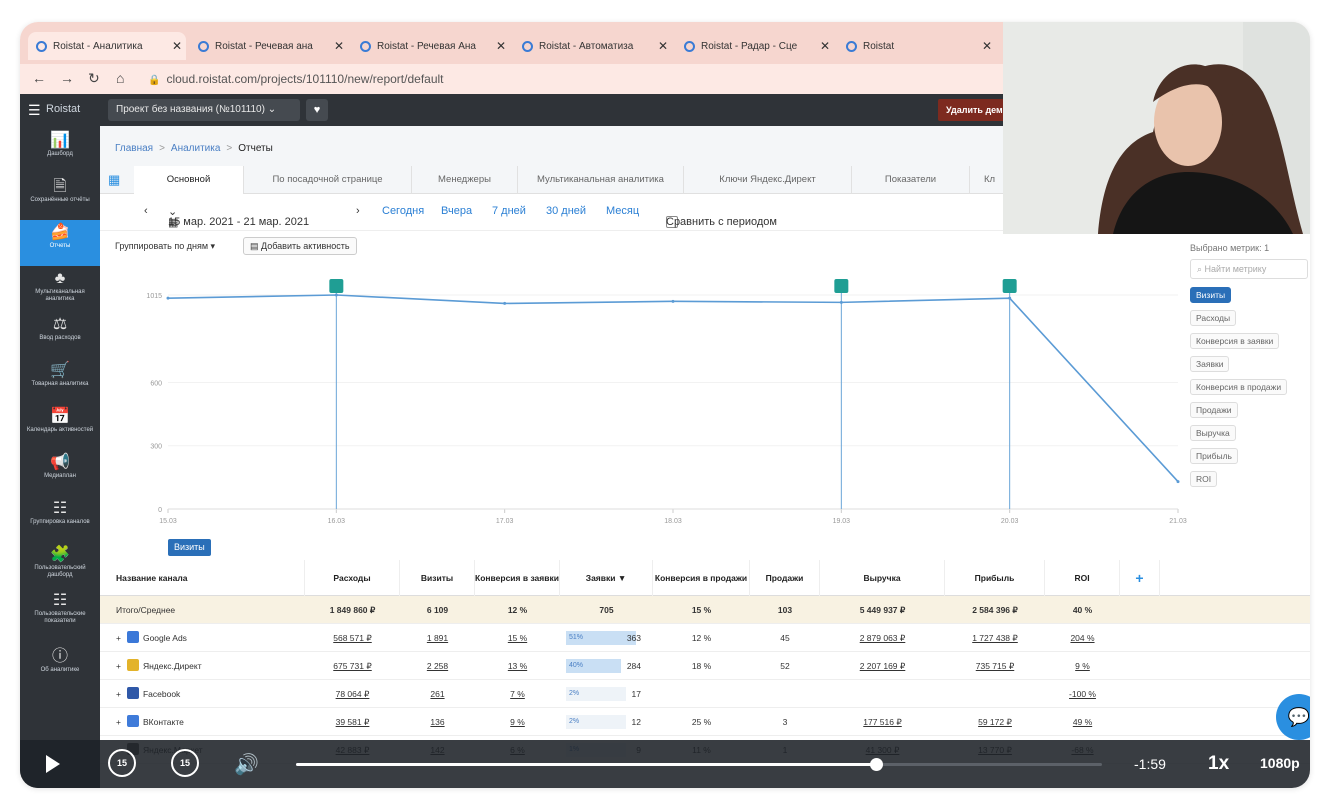 This screenshot has height=810, width=1331. What do you see at coordinates (1201, 269) in the screenshot?
I see `search-icon: ⌕` at bounding box center [1201, 269].